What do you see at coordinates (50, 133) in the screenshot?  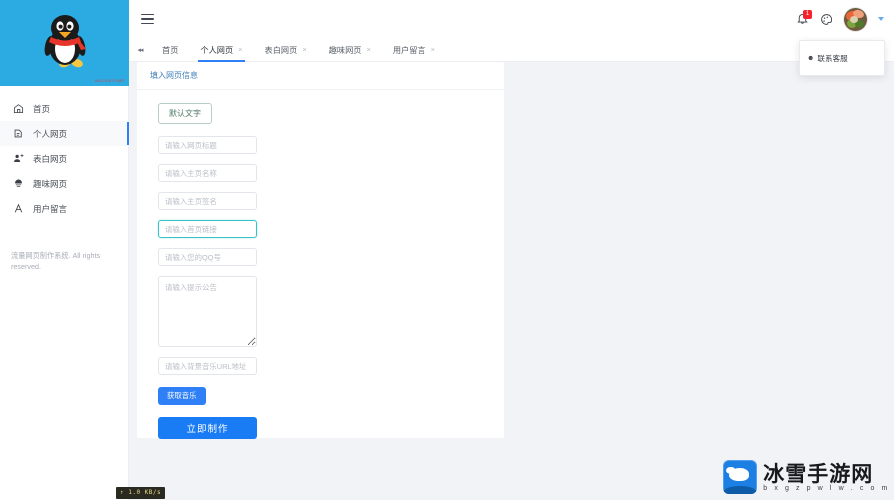 I see `sidebar-item-label: 个人网页` at bounding box center [50, 133].